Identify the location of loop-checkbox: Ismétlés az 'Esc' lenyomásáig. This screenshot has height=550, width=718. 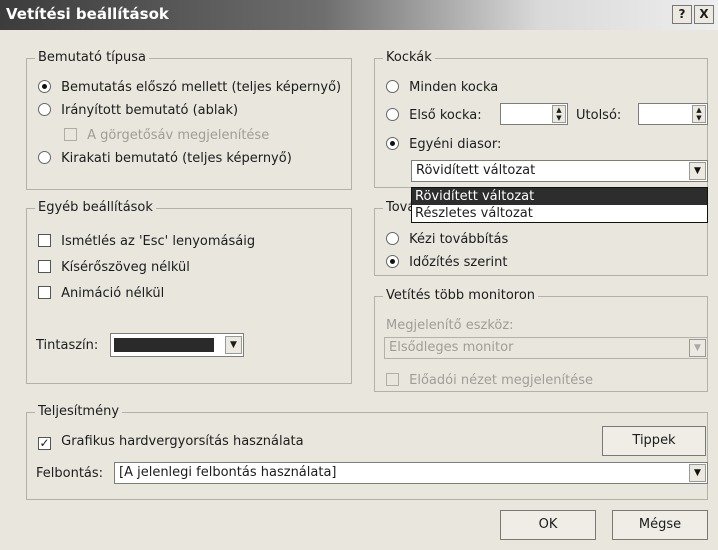
(146, 241).